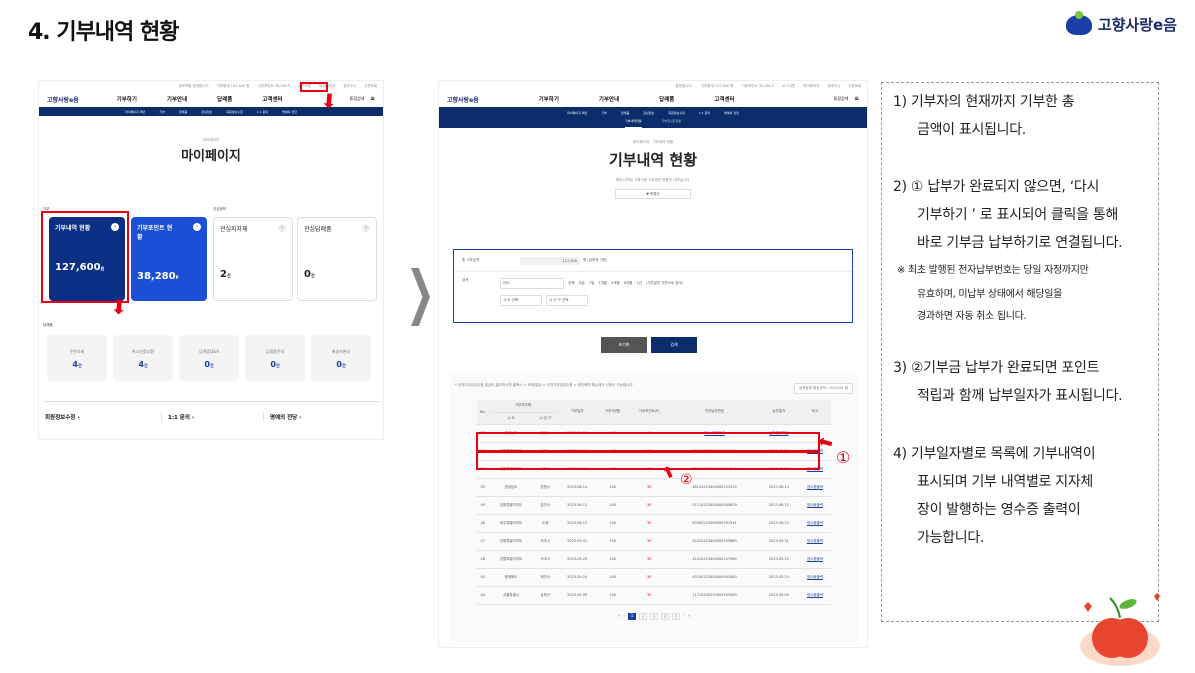 The width and height of the screenshot is (1195, 673). I want to click on link-qna: 1:1 문의 ›, so click(212, 416).